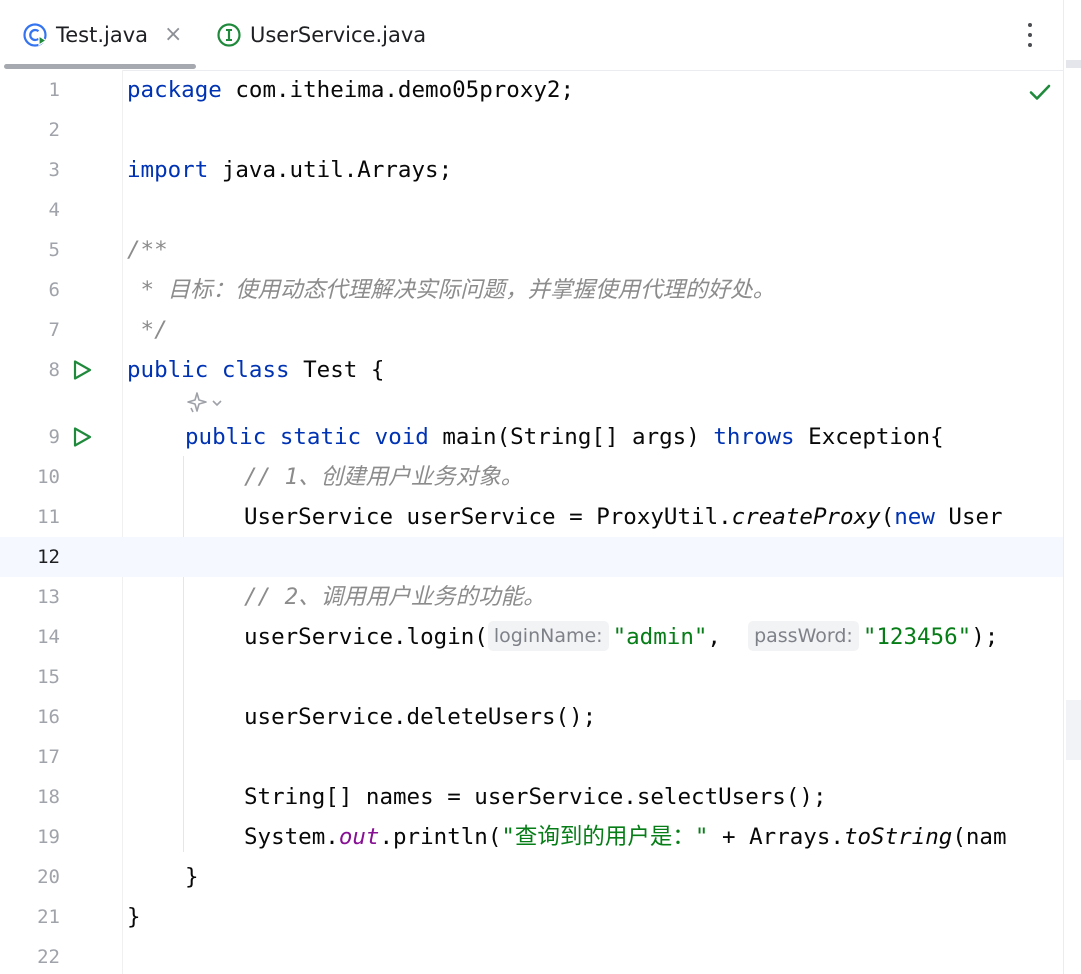 The width and height of the screenshot is (1081, 974). Describe the element at coordinates (806, 517) in the screenshot. I see `code-method-call: createProxy` at that location.